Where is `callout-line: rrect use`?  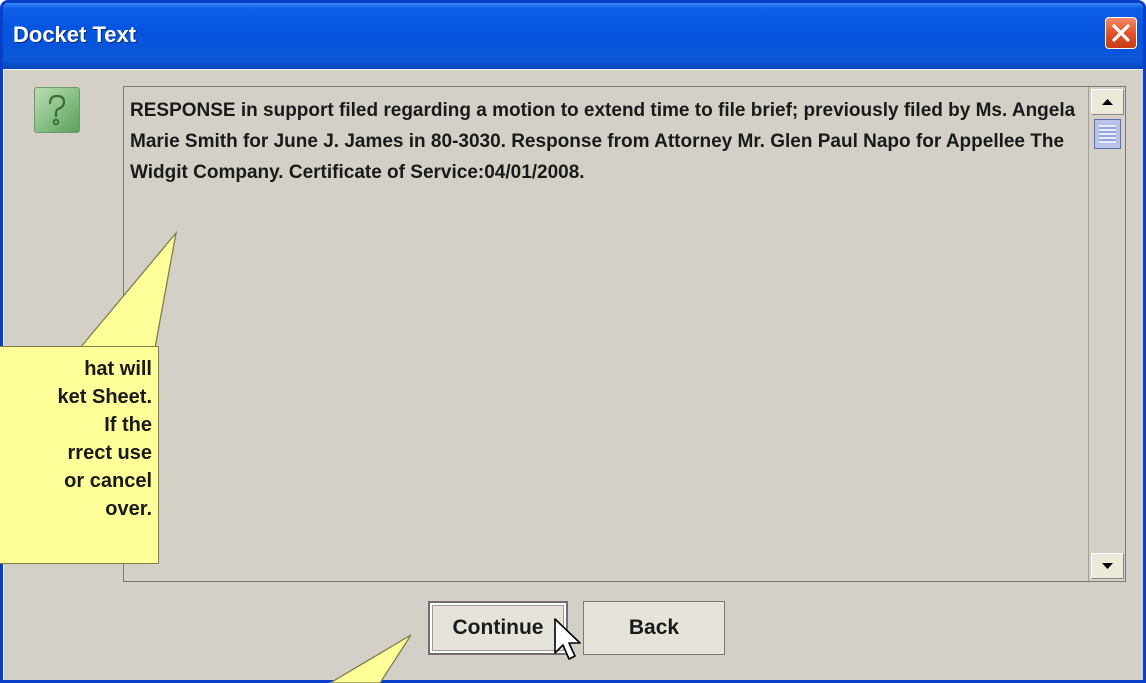 callout-line: rrect use is located at coordinates (110, 453).